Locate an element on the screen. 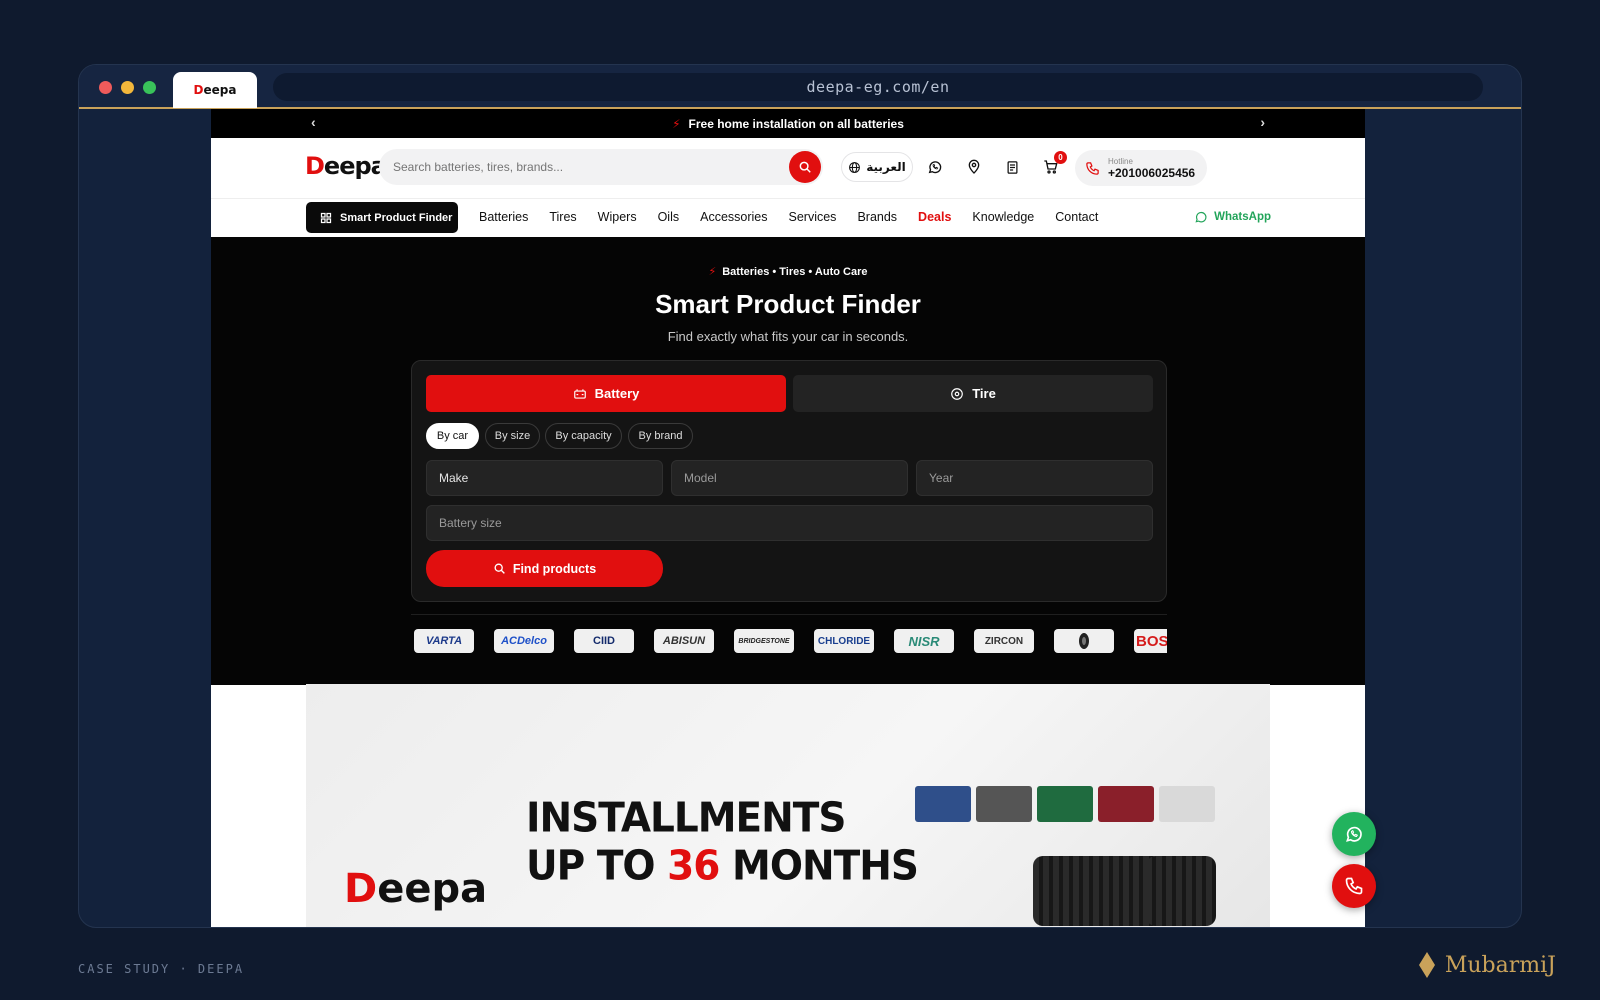  brand-logo-ciid: CIID is located at coordinates (604, 641).